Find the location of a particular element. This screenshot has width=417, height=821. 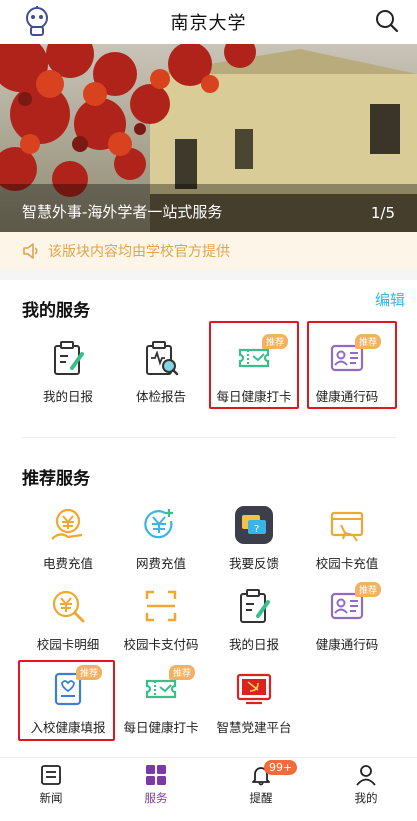

service-electricity-recharge: 电费充值 is located at coordinates (68, 541).